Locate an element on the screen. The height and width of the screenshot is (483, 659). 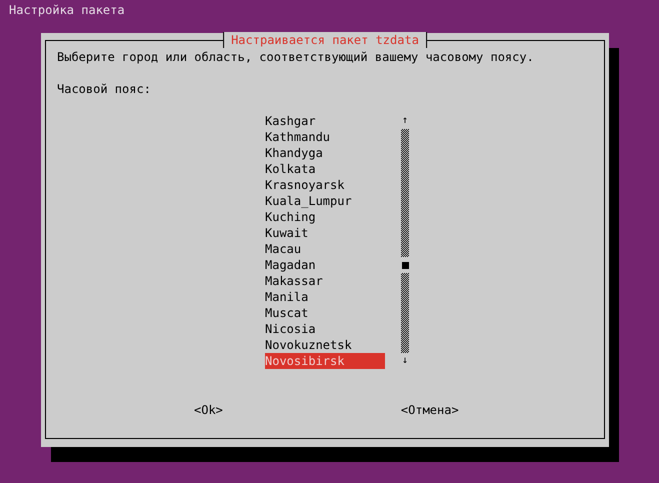
field-label: Часовой пояс: is located at coordinates (104, 89).